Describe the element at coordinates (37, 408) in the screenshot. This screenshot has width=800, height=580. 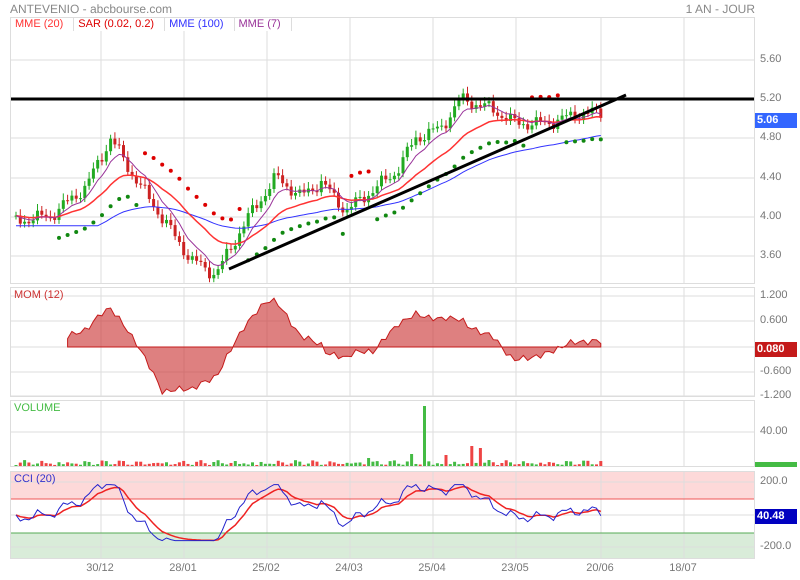
I see `panel-label: VOLUME` at that location.